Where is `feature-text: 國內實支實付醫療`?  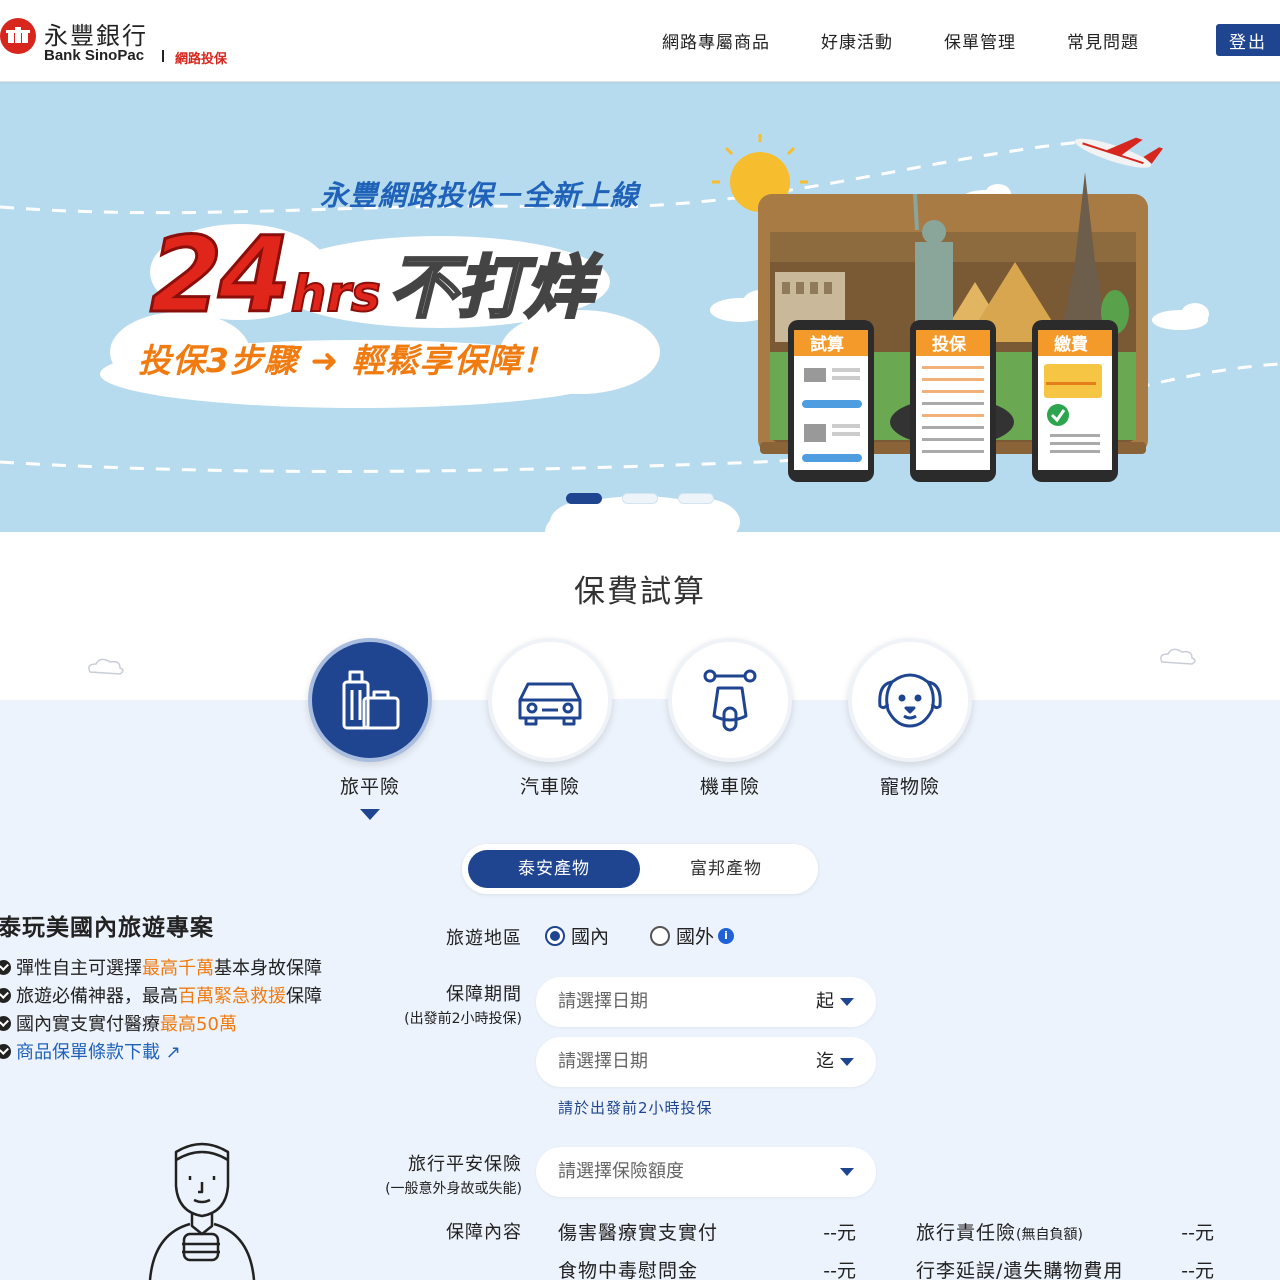 feature-text: 國內實支實付醫療 is located at coordinates (88, 1024).